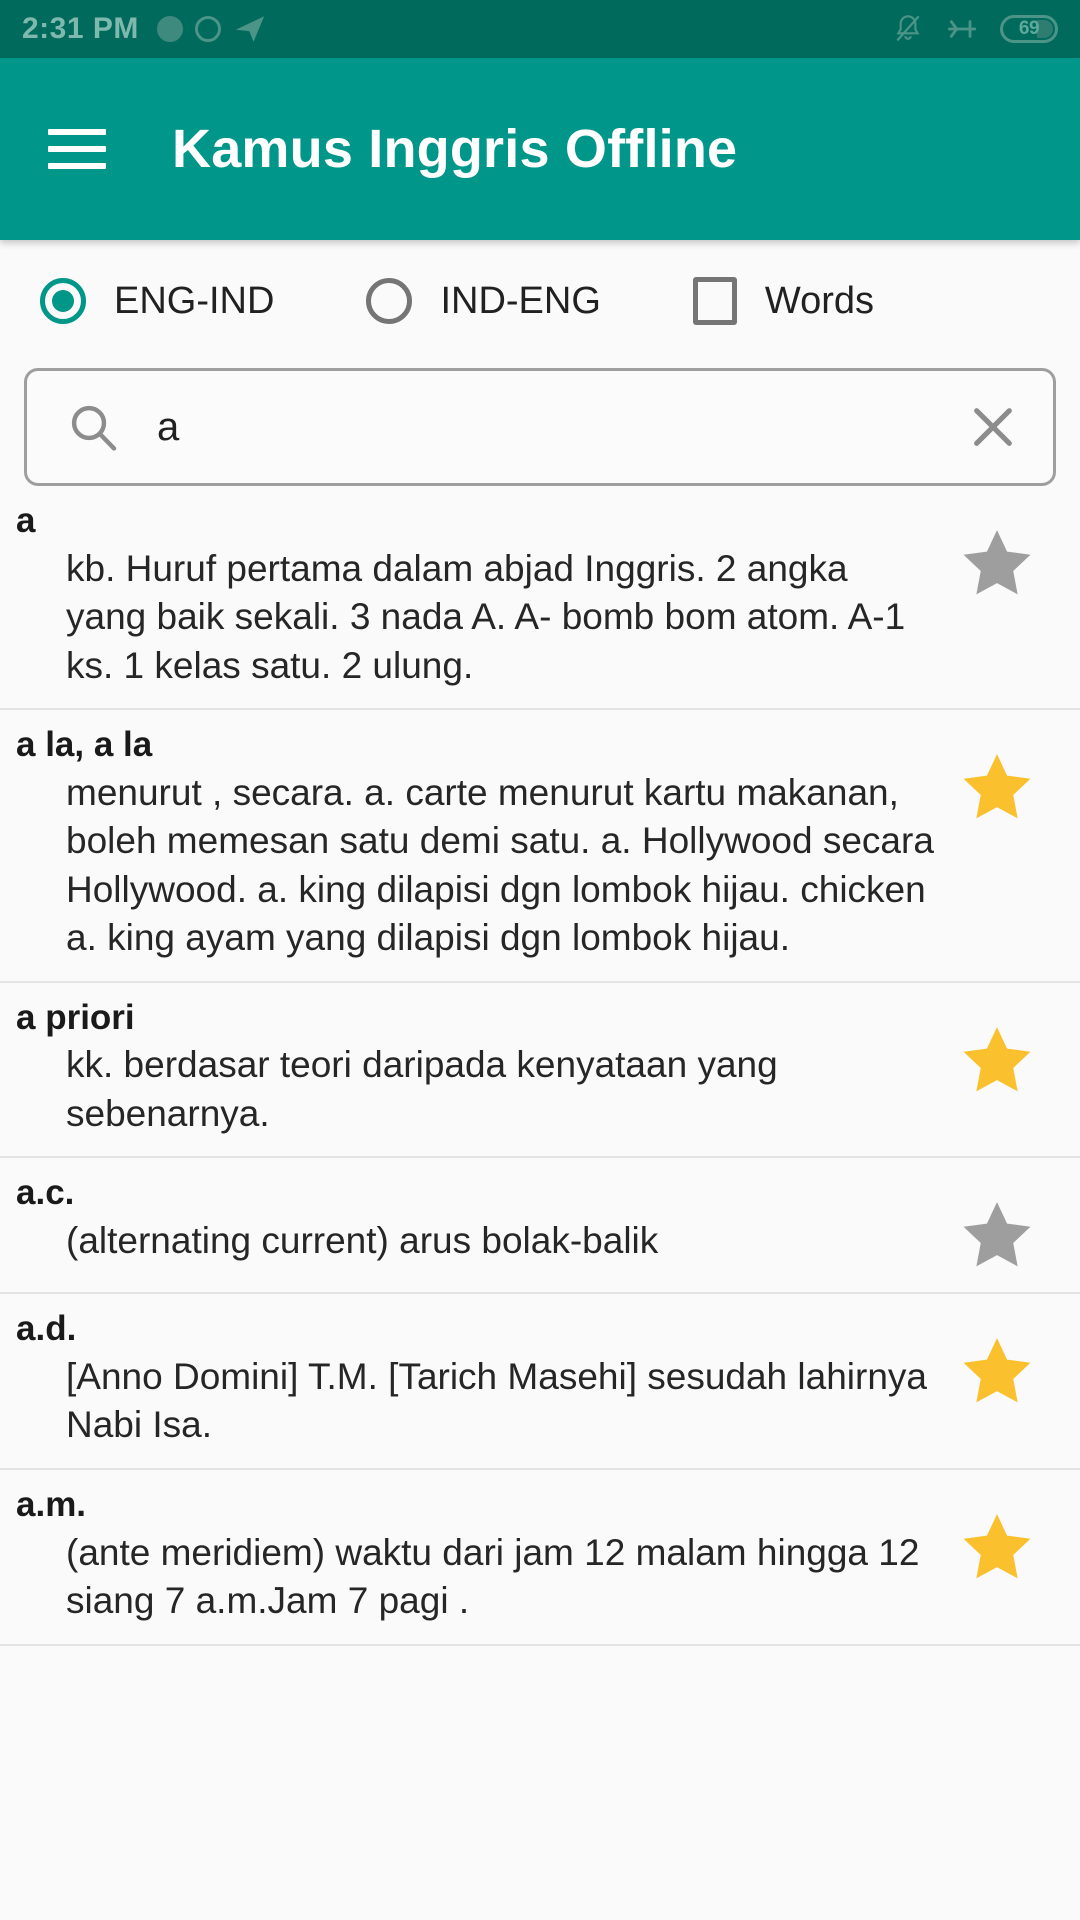 The image size is (1080, 1920). I want to click on circle-filled-icon, so click(169, 29).